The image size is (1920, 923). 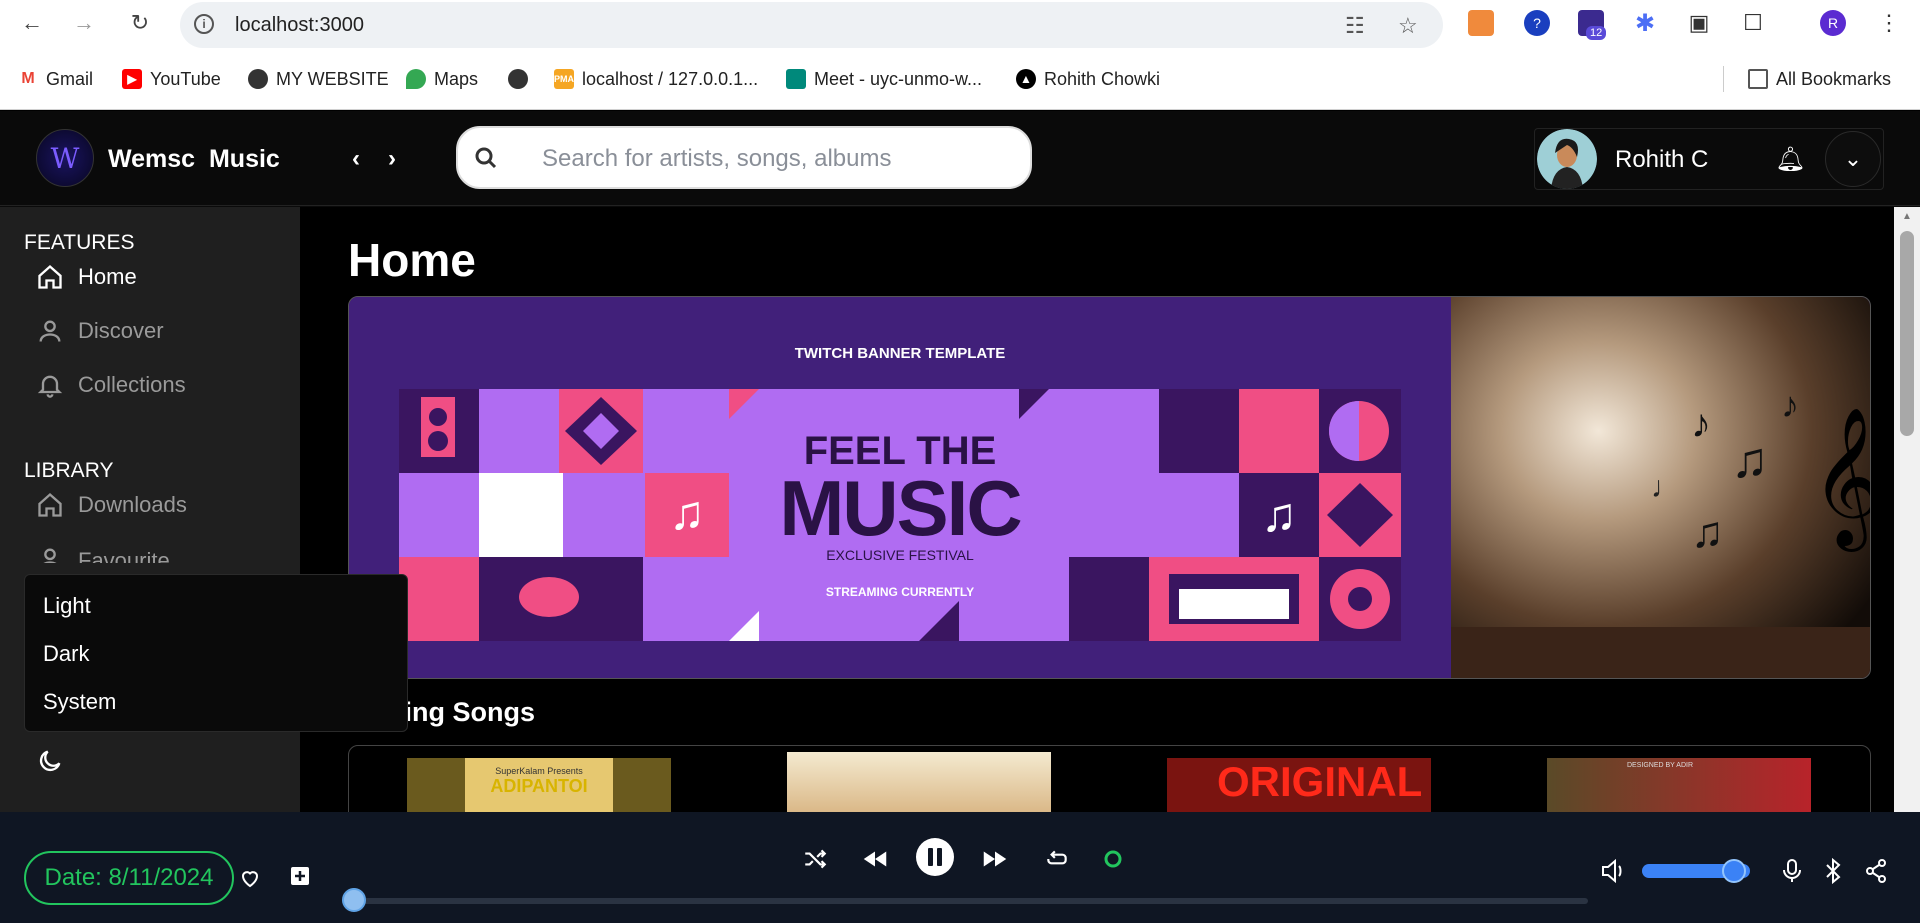 I want to click on theme-menu: Light Dark System, so click(x=216, y=653).